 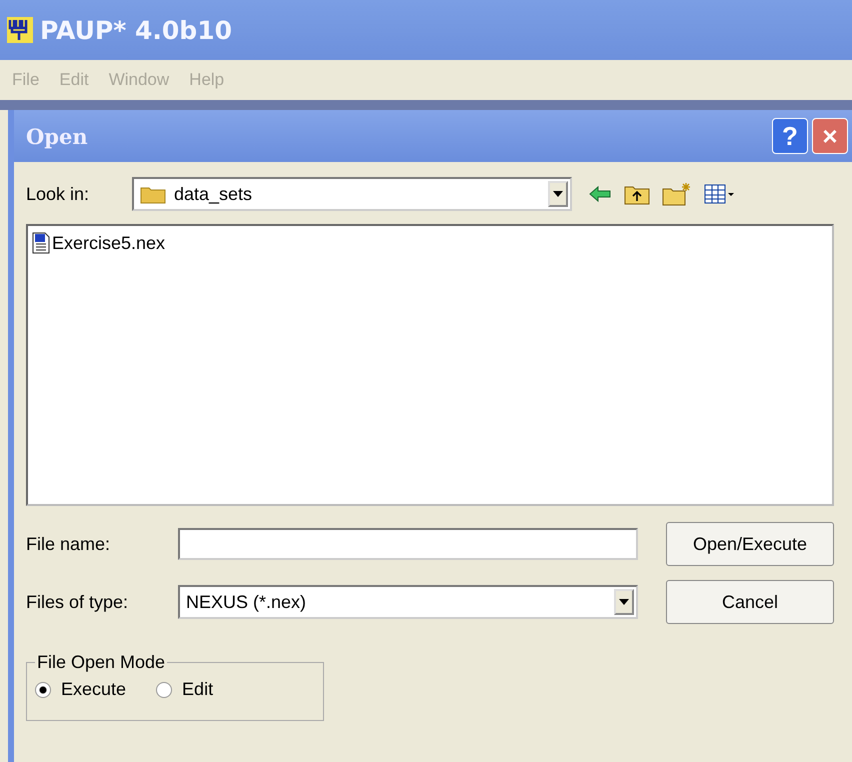 I want to click on file-name-label: File name:, so click(x=69, y=544).